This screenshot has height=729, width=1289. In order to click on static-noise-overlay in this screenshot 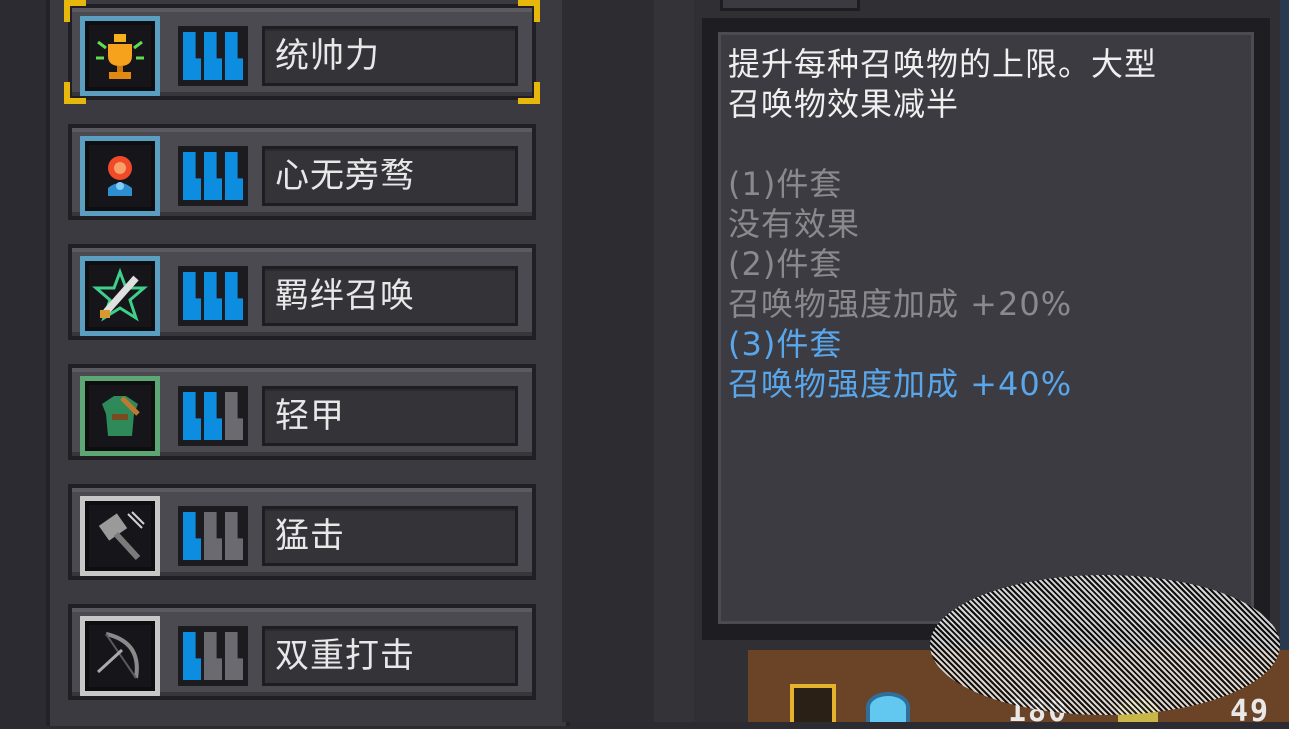, I will do `click(1105, 645)`.